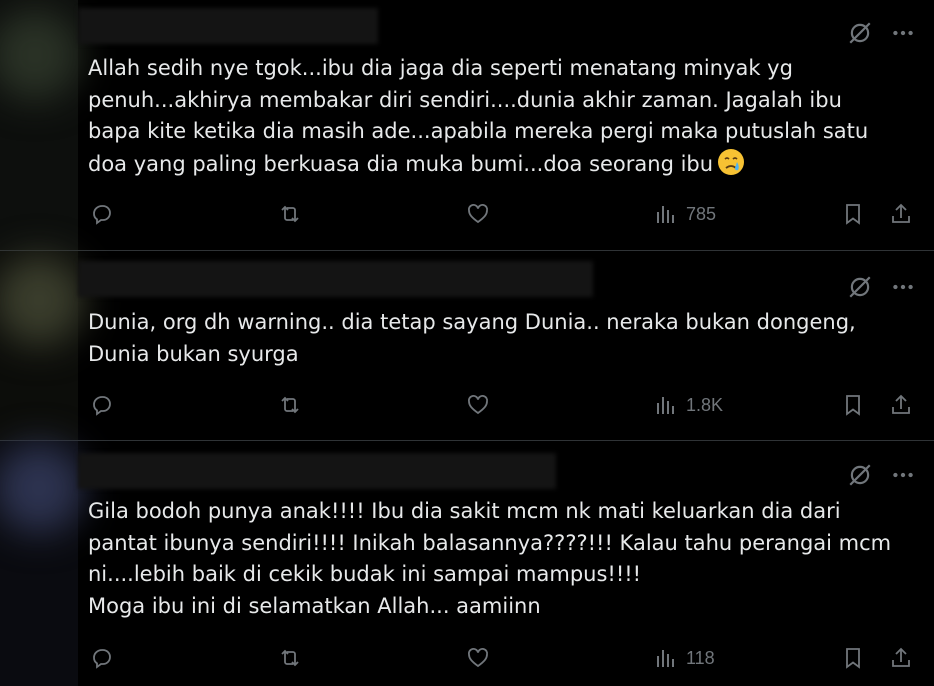 Image resolution: width=934 pixels, height=686 pixels. I want to click on action-bar: 1.8K, so click(467, 405).